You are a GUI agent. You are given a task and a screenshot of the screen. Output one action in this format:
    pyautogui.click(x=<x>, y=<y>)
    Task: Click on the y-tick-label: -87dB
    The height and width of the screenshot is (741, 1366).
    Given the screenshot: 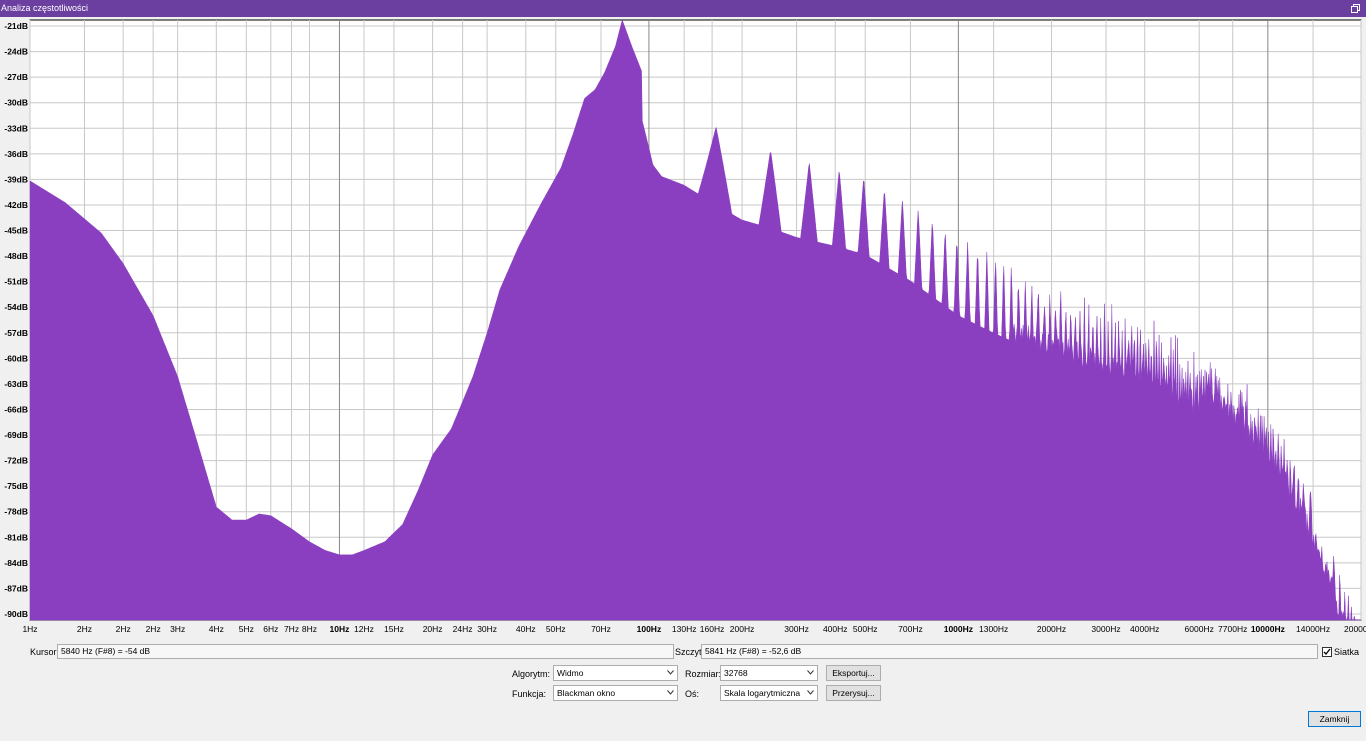 What is the action you would take?
    pyautogui.click(x=16, y=588)
    